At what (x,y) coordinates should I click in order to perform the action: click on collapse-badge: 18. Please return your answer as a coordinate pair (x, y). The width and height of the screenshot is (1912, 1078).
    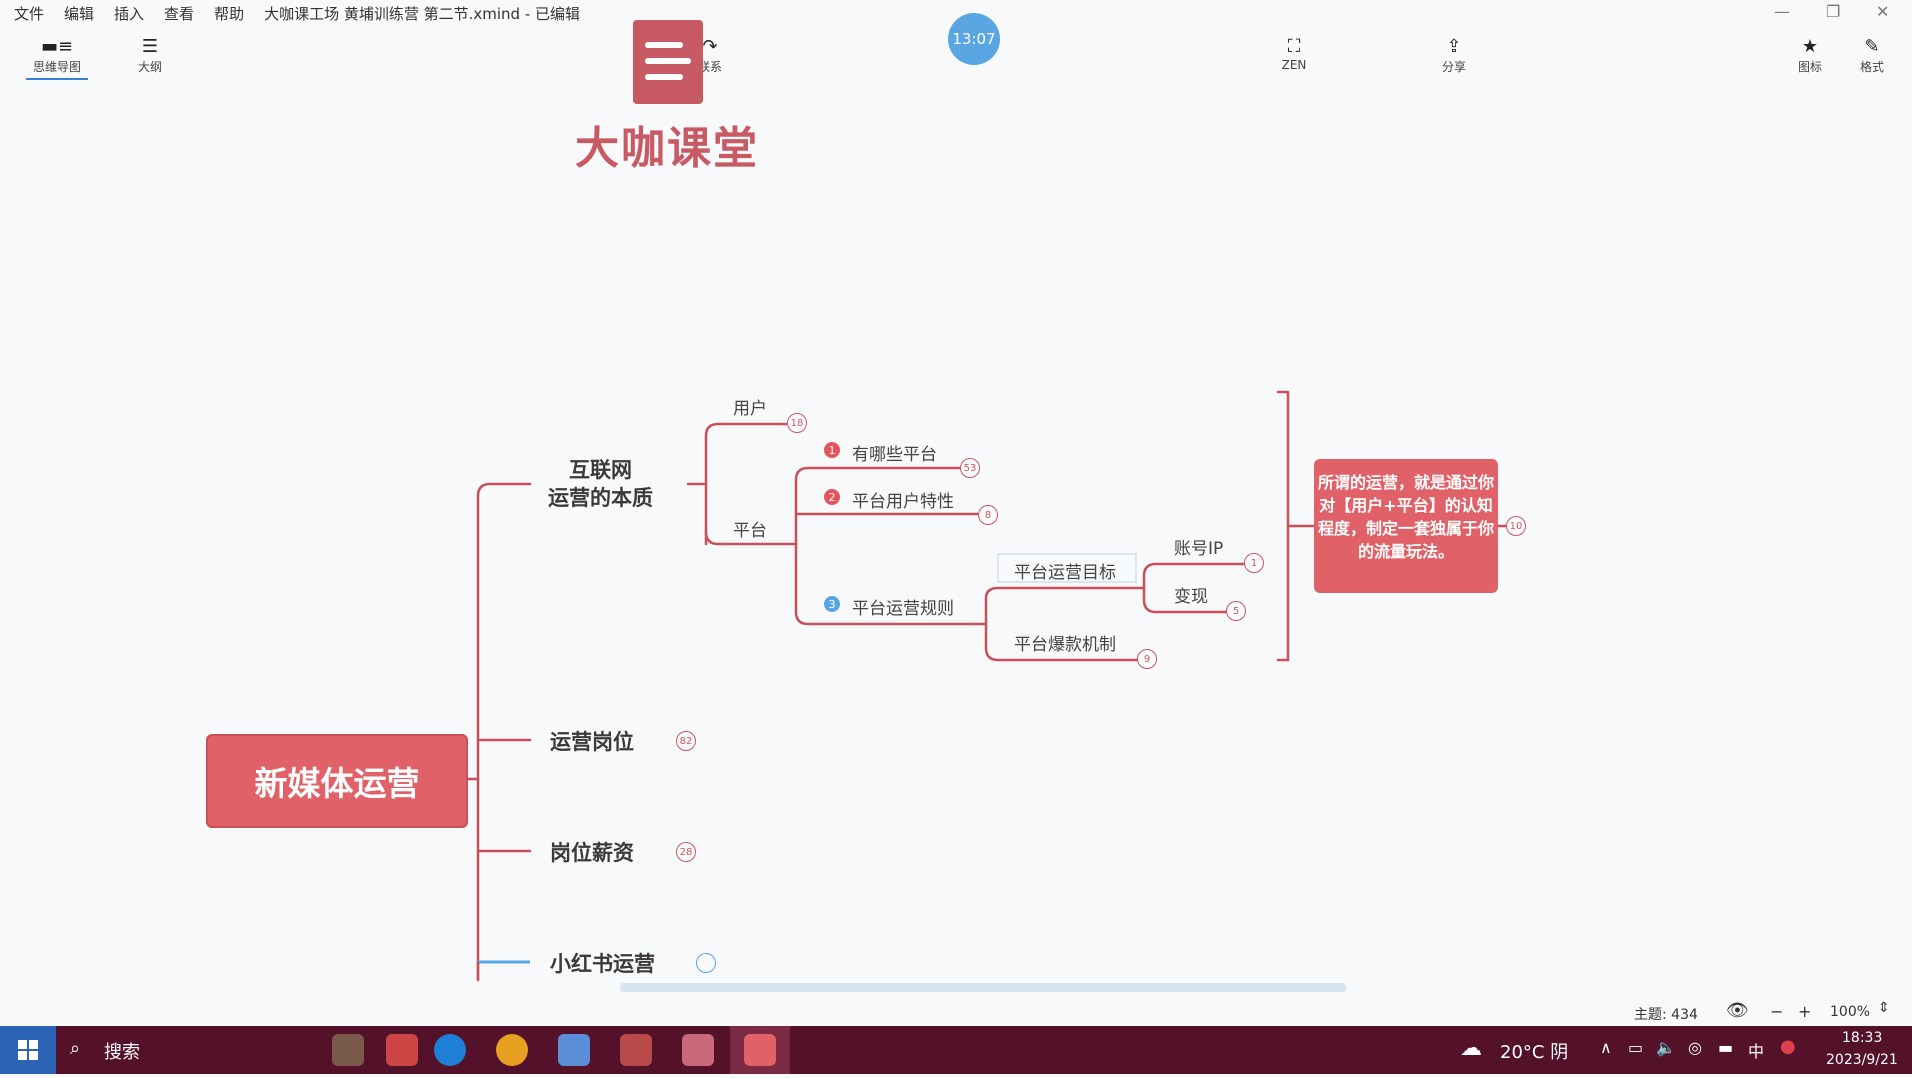
    Looking at the image, I should click on (797, 423).